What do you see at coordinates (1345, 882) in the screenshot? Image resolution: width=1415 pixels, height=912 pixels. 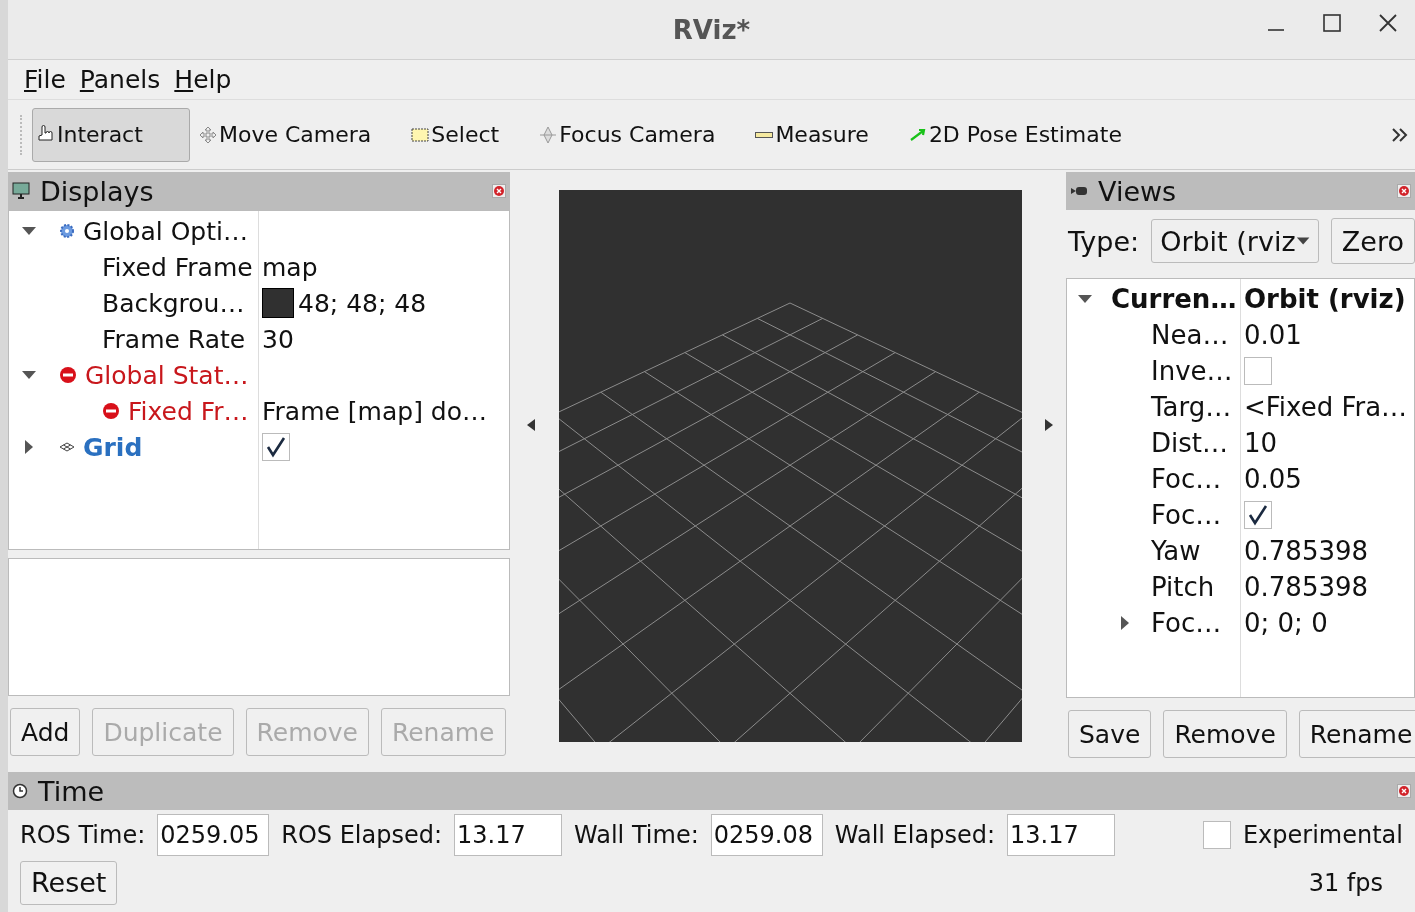 I see `fps-text: 31 fps` at bounding box center [1345, 882].